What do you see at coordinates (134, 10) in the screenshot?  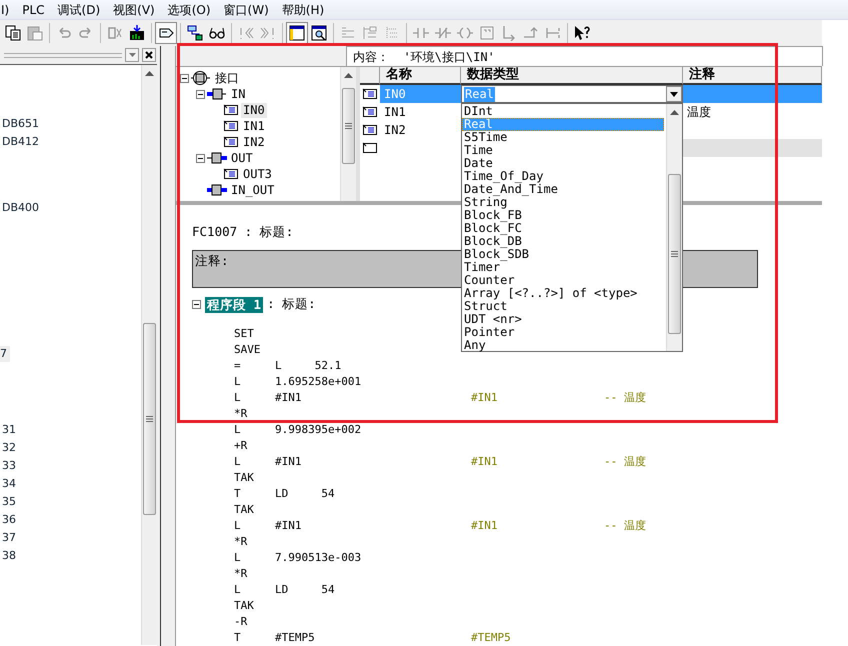 I see `menu-item: 视图(V)` at bounding box center [134, 10].